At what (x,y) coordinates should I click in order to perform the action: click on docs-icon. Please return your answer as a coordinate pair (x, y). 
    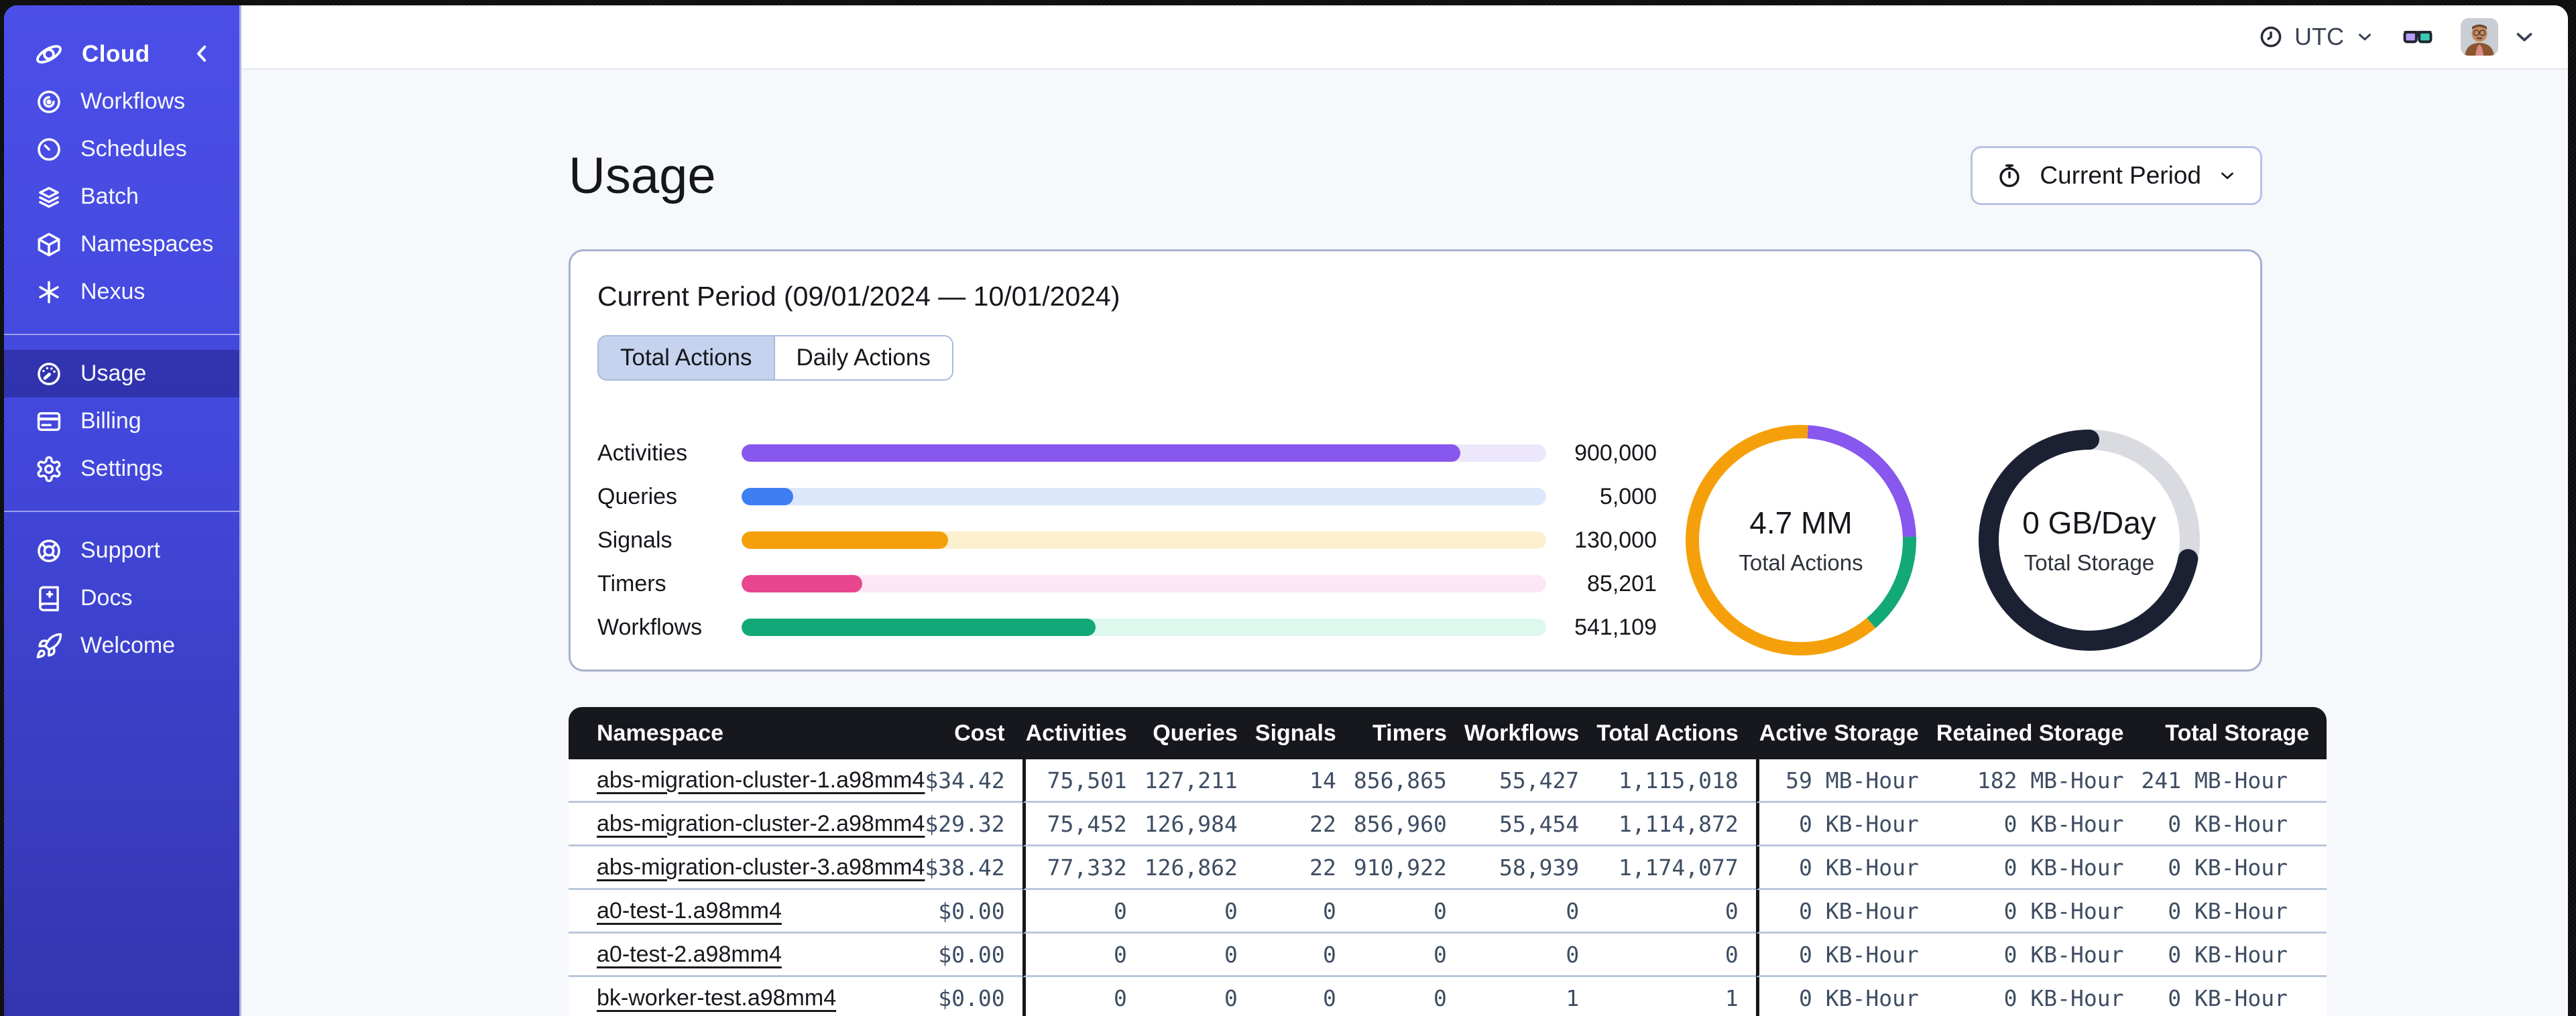
    Looking at the image, I should click on (49, 598).